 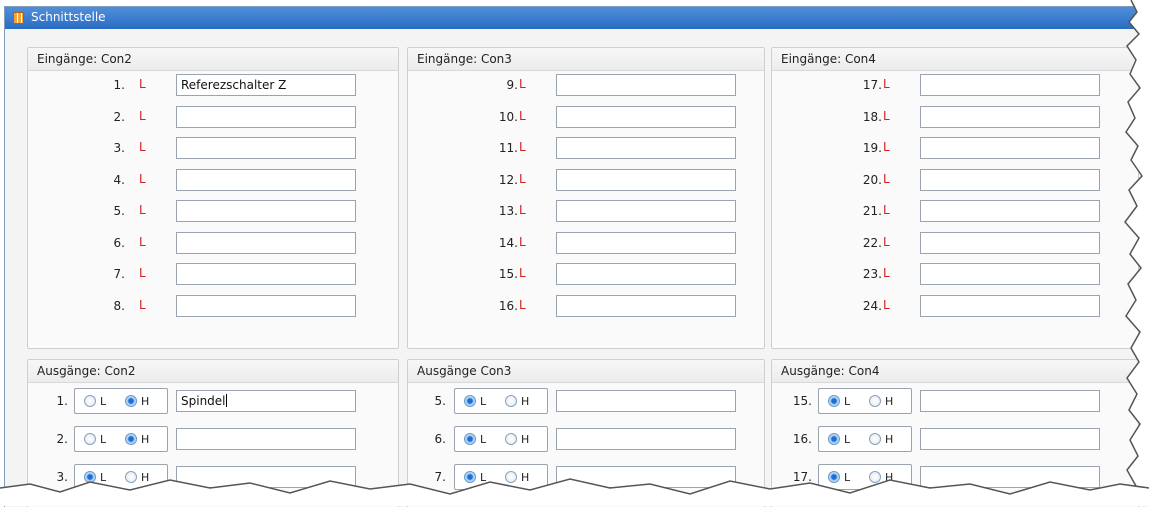 I want to click on output-row: 1. L H Spindel, so click(x=213, y=401).